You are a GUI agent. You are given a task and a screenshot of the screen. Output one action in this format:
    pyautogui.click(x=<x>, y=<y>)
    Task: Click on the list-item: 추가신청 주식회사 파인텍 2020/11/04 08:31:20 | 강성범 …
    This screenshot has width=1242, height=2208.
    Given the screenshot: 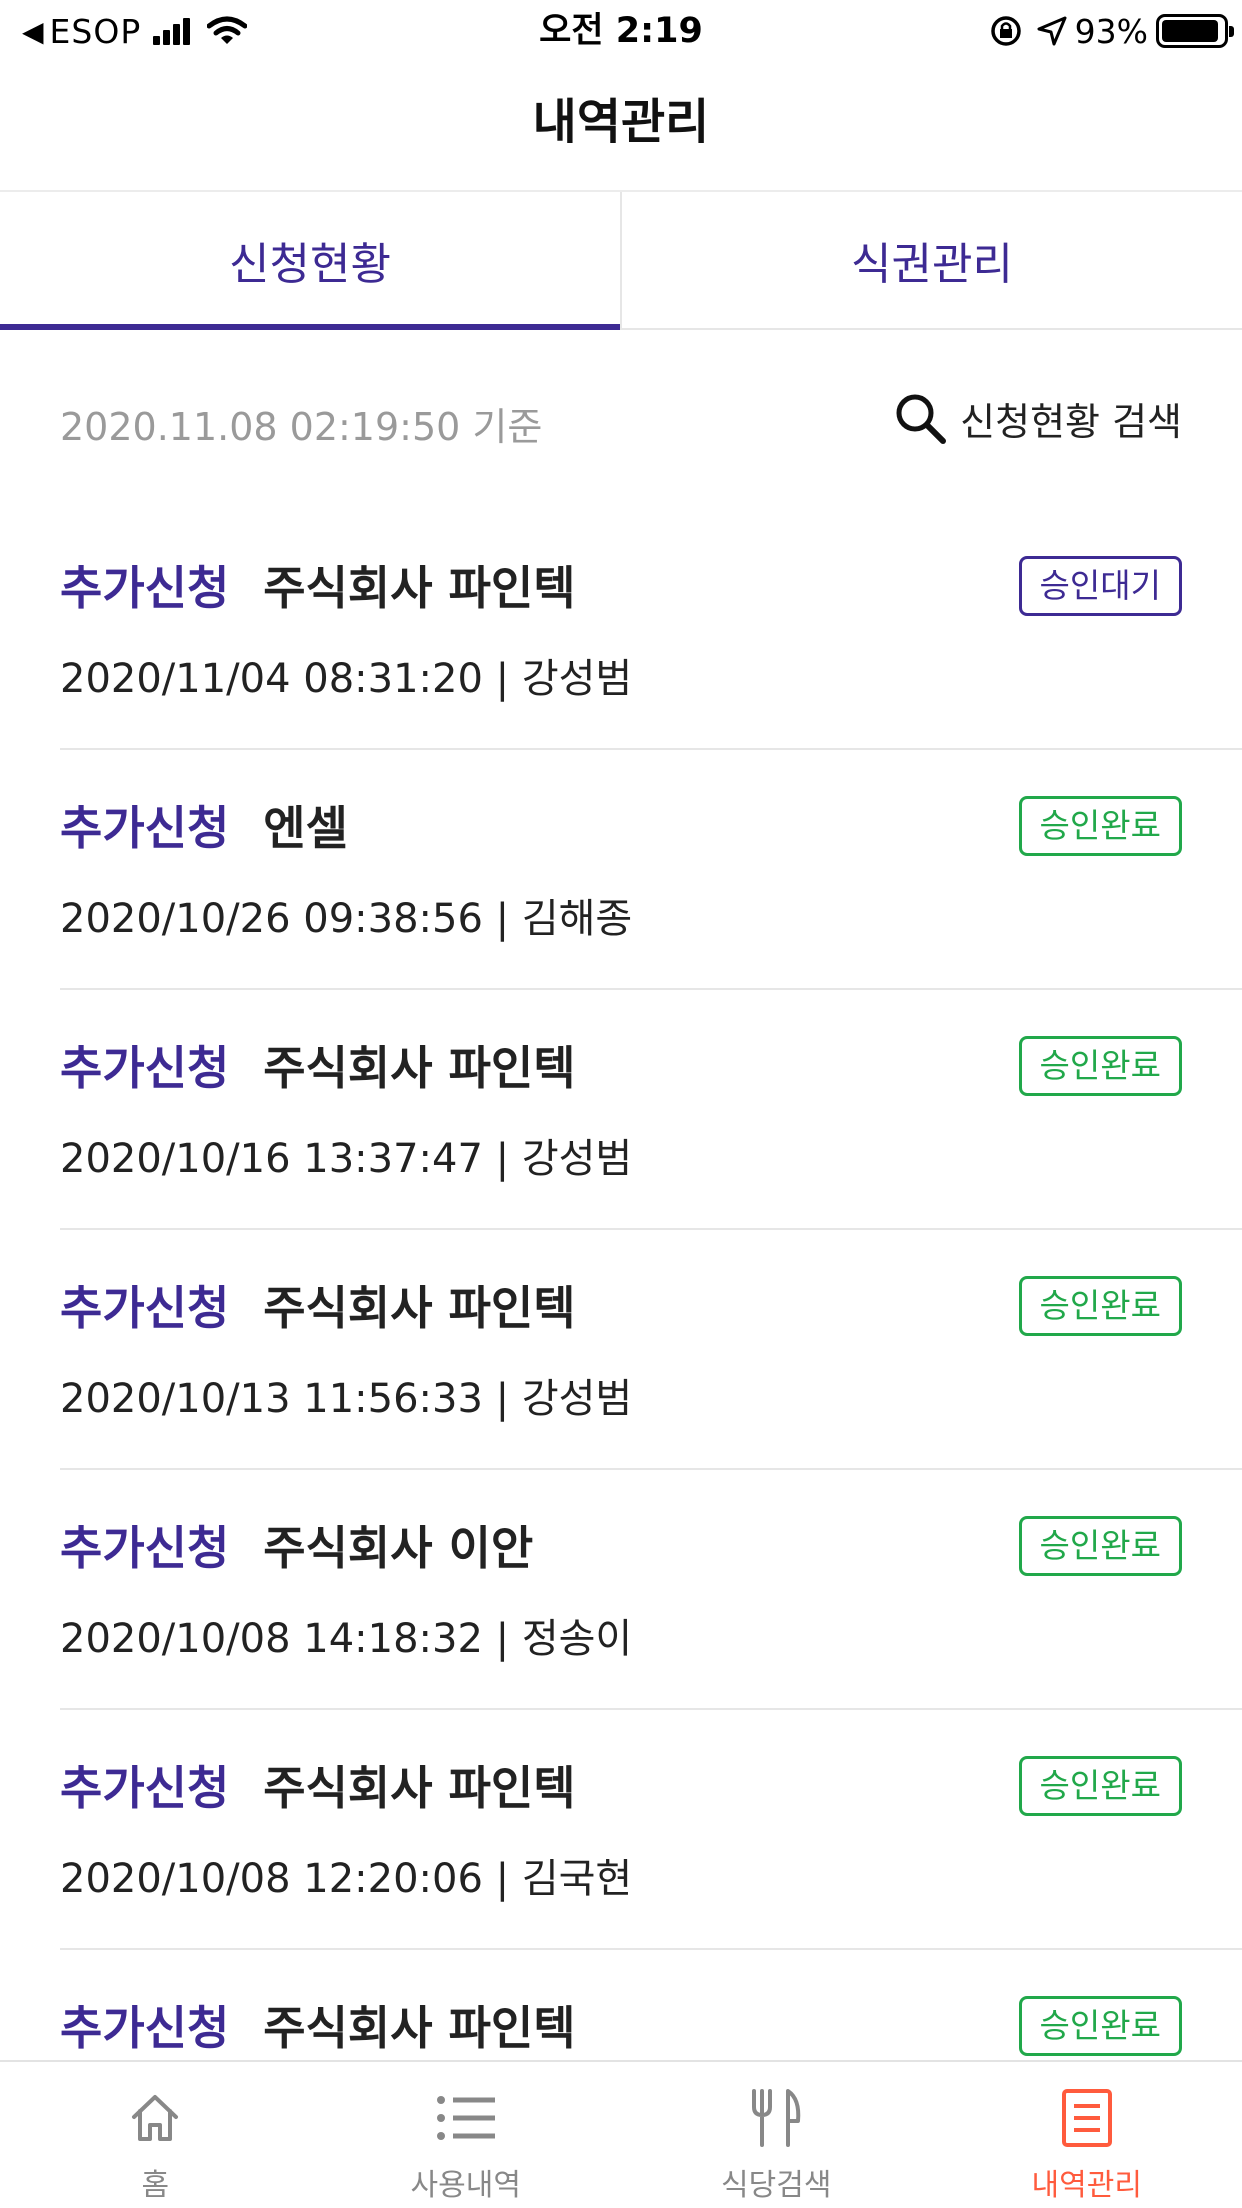 What is the action you would take?
    pyautogui.click(x=651, y=630)
    